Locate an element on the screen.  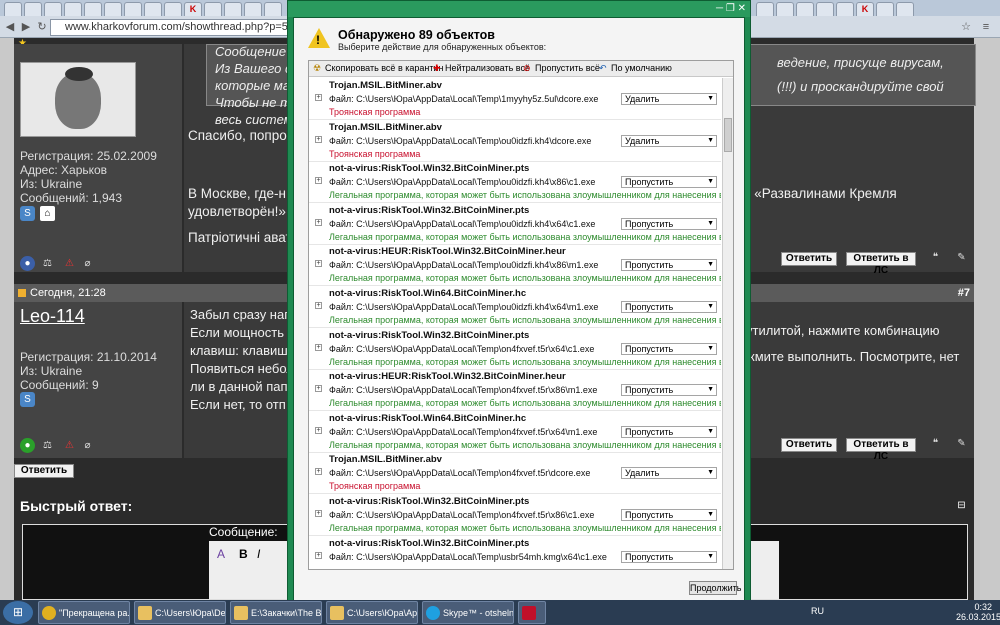
bookmark-star-icon: ☆ is located at coordinates (966, 27).